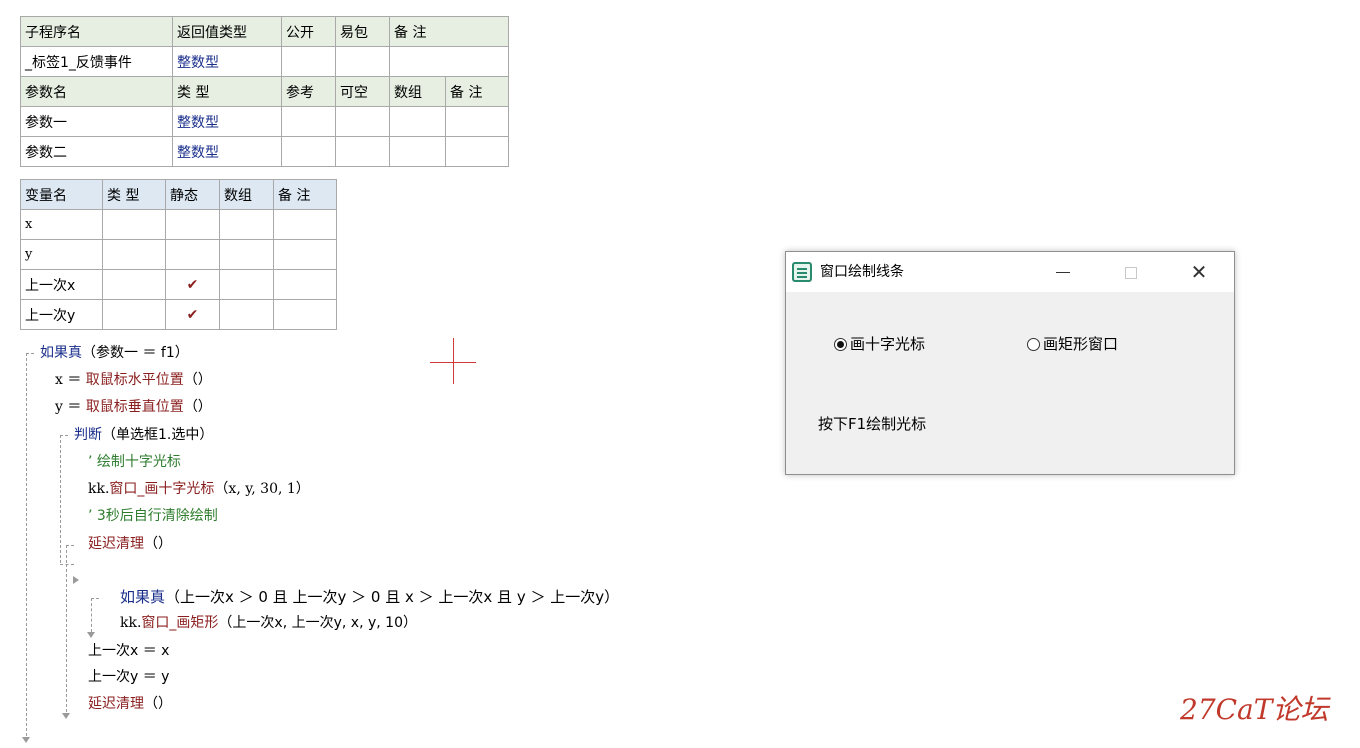 The width and height of the screenshot is (1360, 748). I want to click on keyword: 如果真, so click(61, 353).